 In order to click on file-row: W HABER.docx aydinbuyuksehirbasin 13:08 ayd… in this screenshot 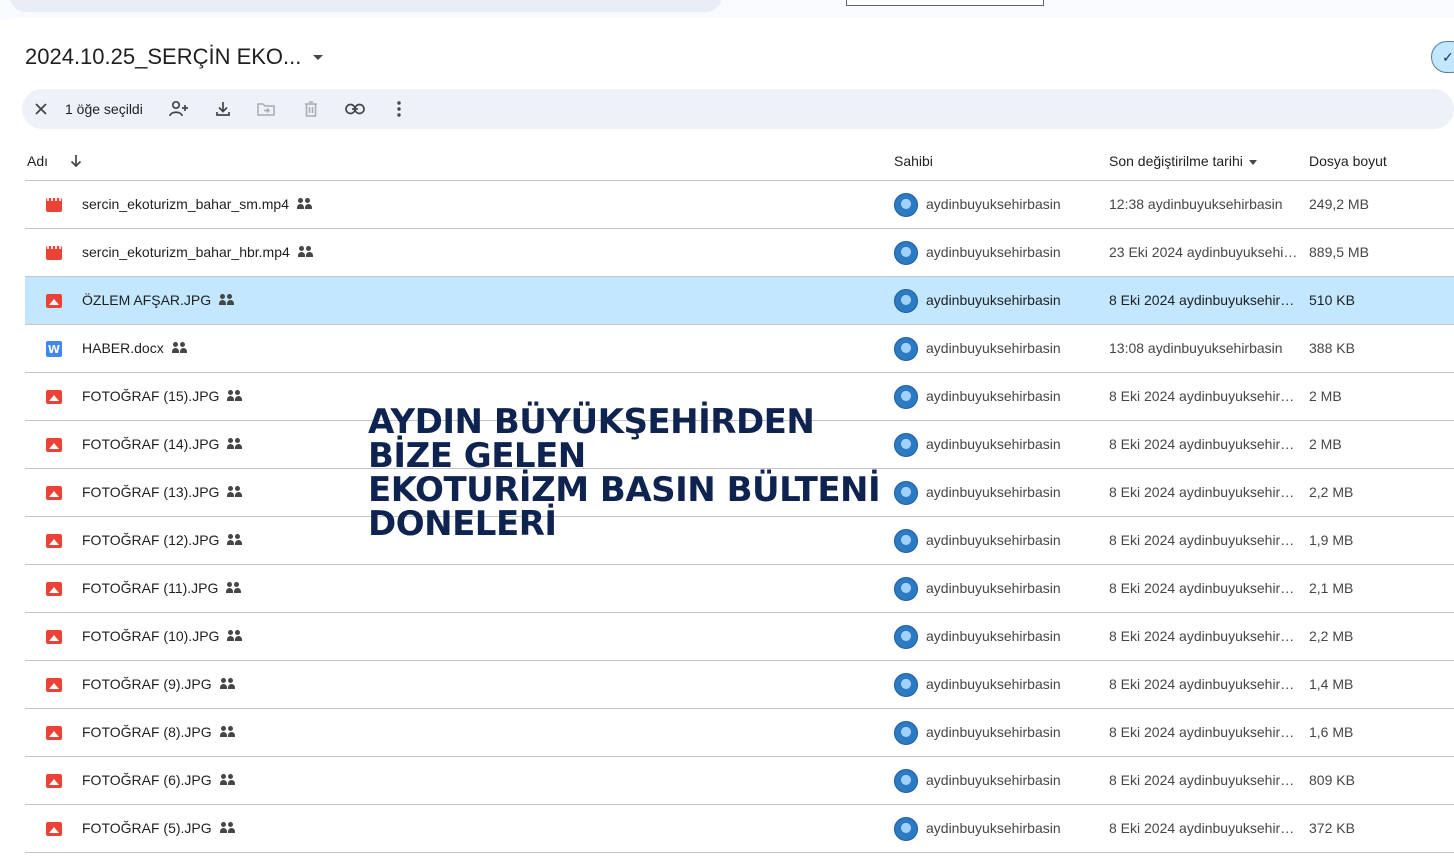, I will do `click(739, 349)`.